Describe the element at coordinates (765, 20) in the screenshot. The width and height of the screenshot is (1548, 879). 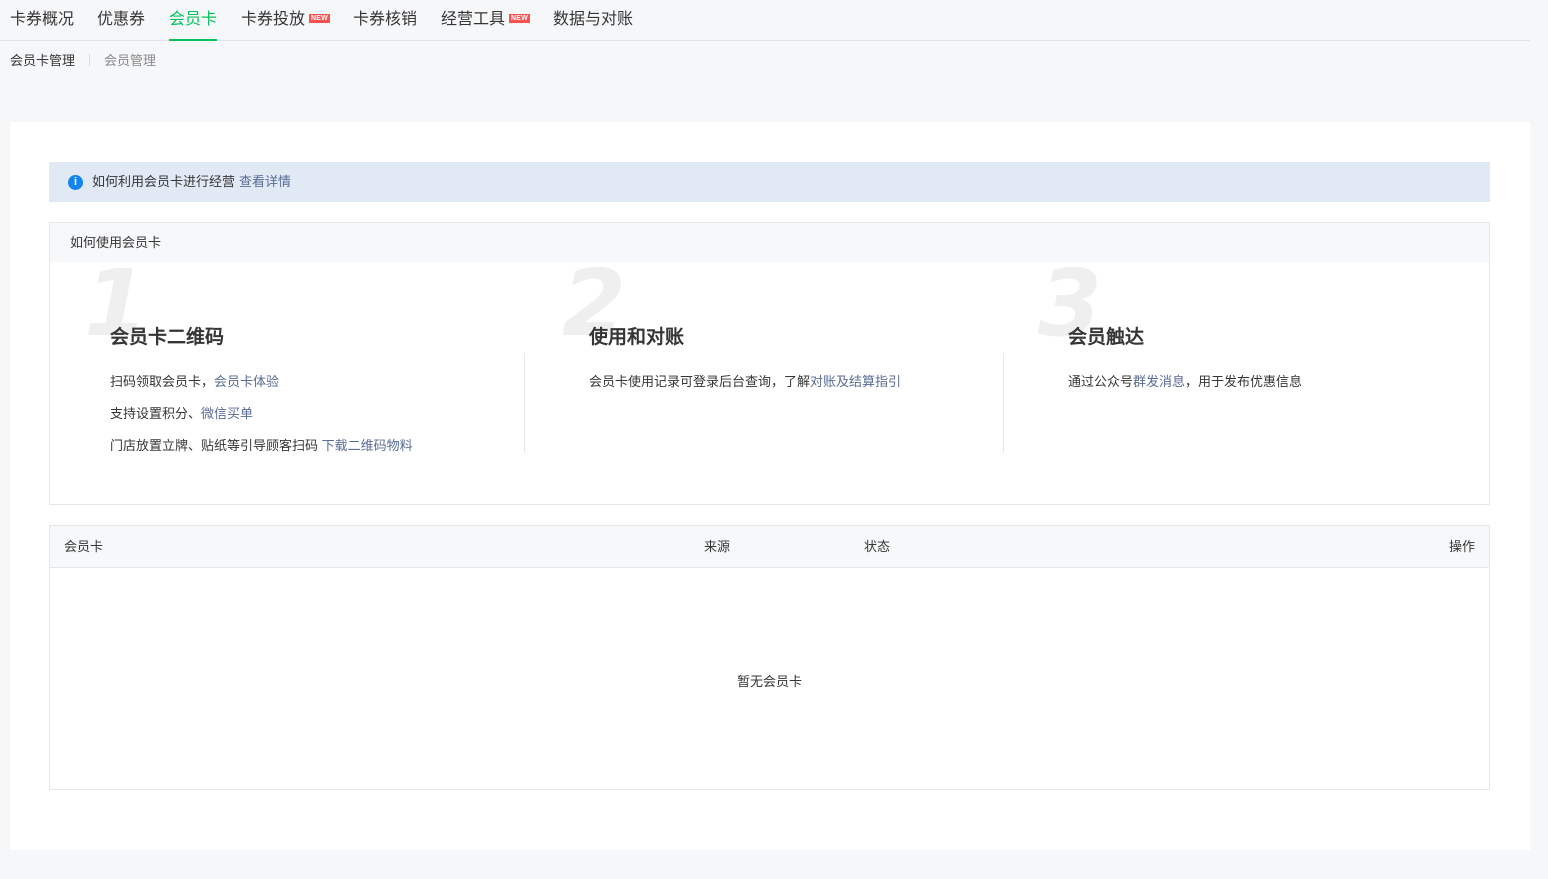
I see `top-tab-bar: 卡券概况 优惠券 会员卡 卡券投放 NEW 卡券核销 经营工具 NEW 数据与对账` at that location.